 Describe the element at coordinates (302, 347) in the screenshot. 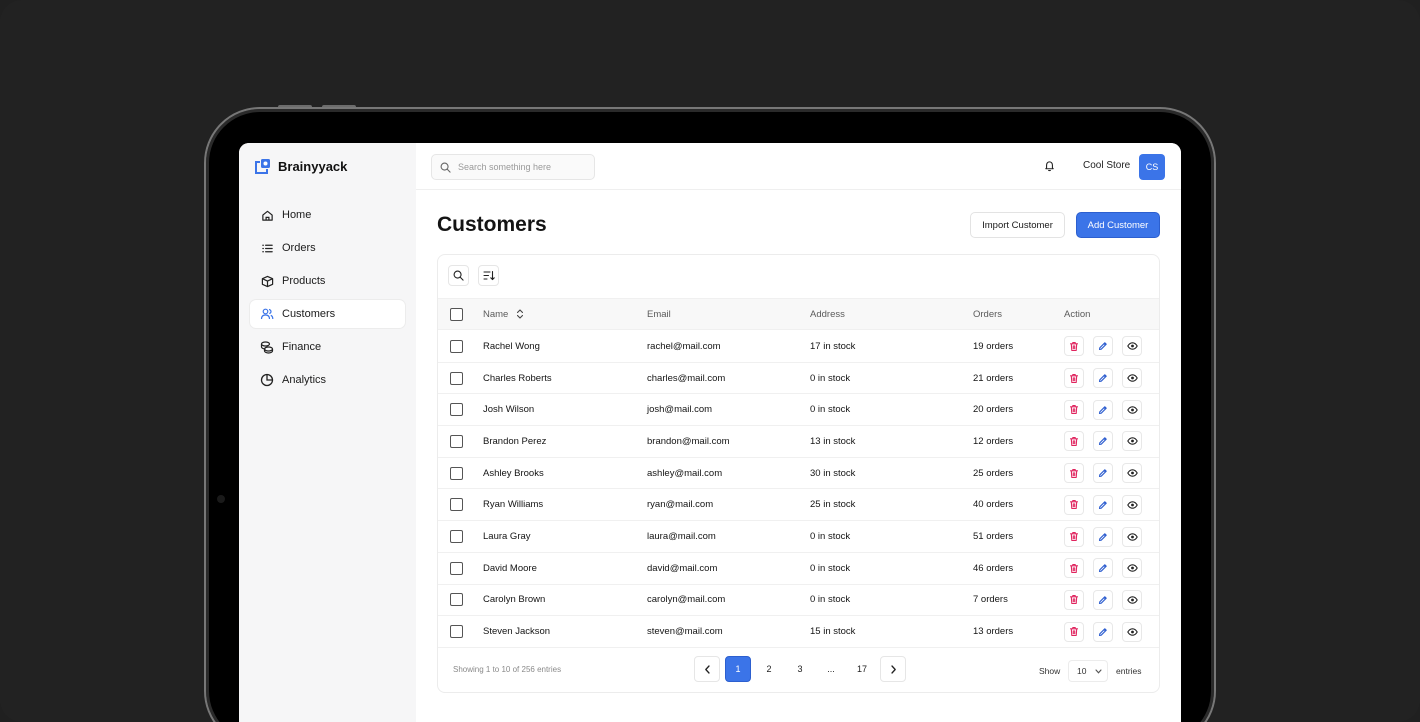

I see `sidebar-item-label: Finance` at that location.